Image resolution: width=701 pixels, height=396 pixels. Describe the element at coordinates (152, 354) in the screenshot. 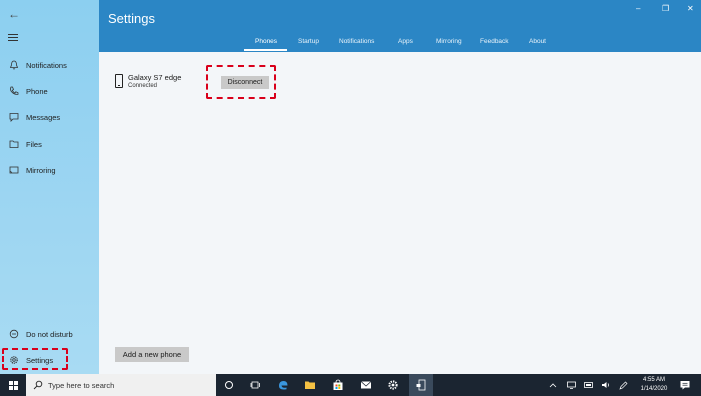

I see `add-new-phone-button: Add a new phone` at that location.